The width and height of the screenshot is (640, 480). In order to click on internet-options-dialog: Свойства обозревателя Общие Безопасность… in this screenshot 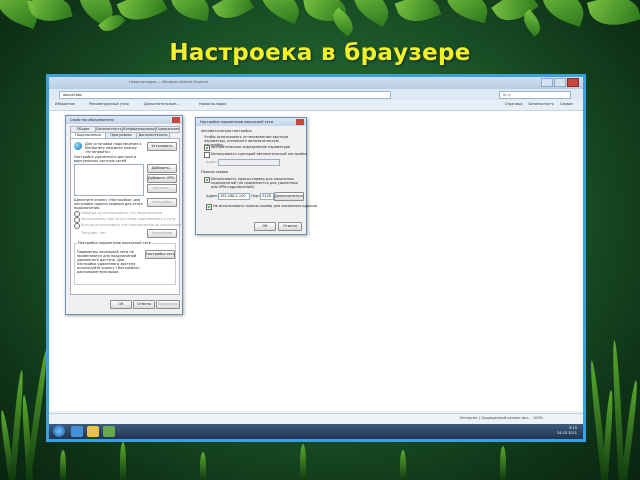, I will do `click(124, 215)`.